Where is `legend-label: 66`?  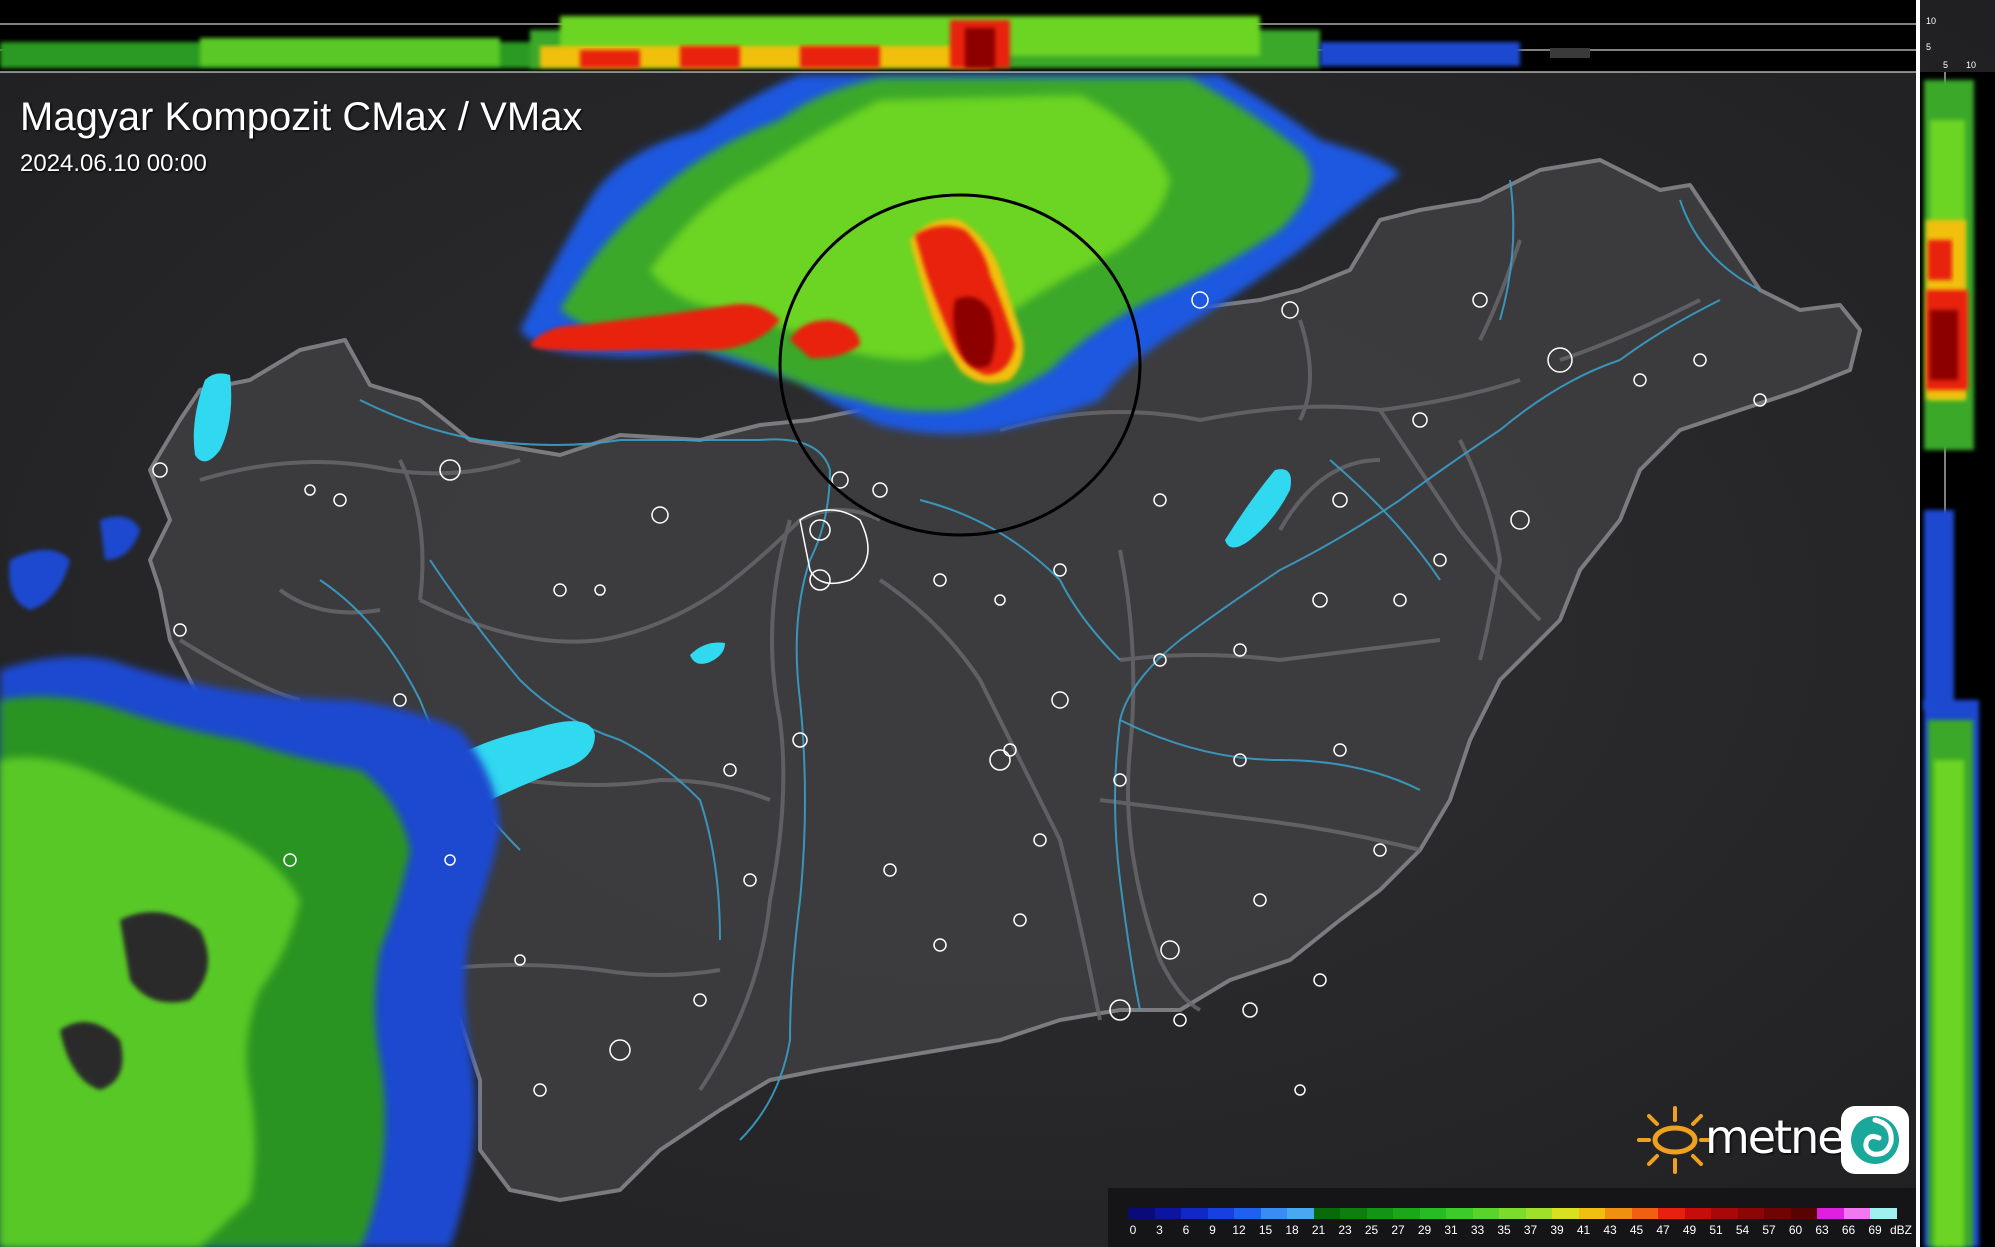 legend-label: 66 is located at coordinates (1848, 1230).